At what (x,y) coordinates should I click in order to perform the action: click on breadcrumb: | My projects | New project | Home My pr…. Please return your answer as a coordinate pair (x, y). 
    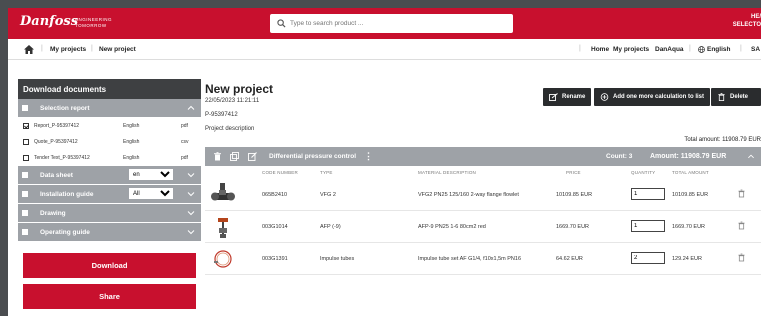
    Looking at the image, I should click on (384, 49).